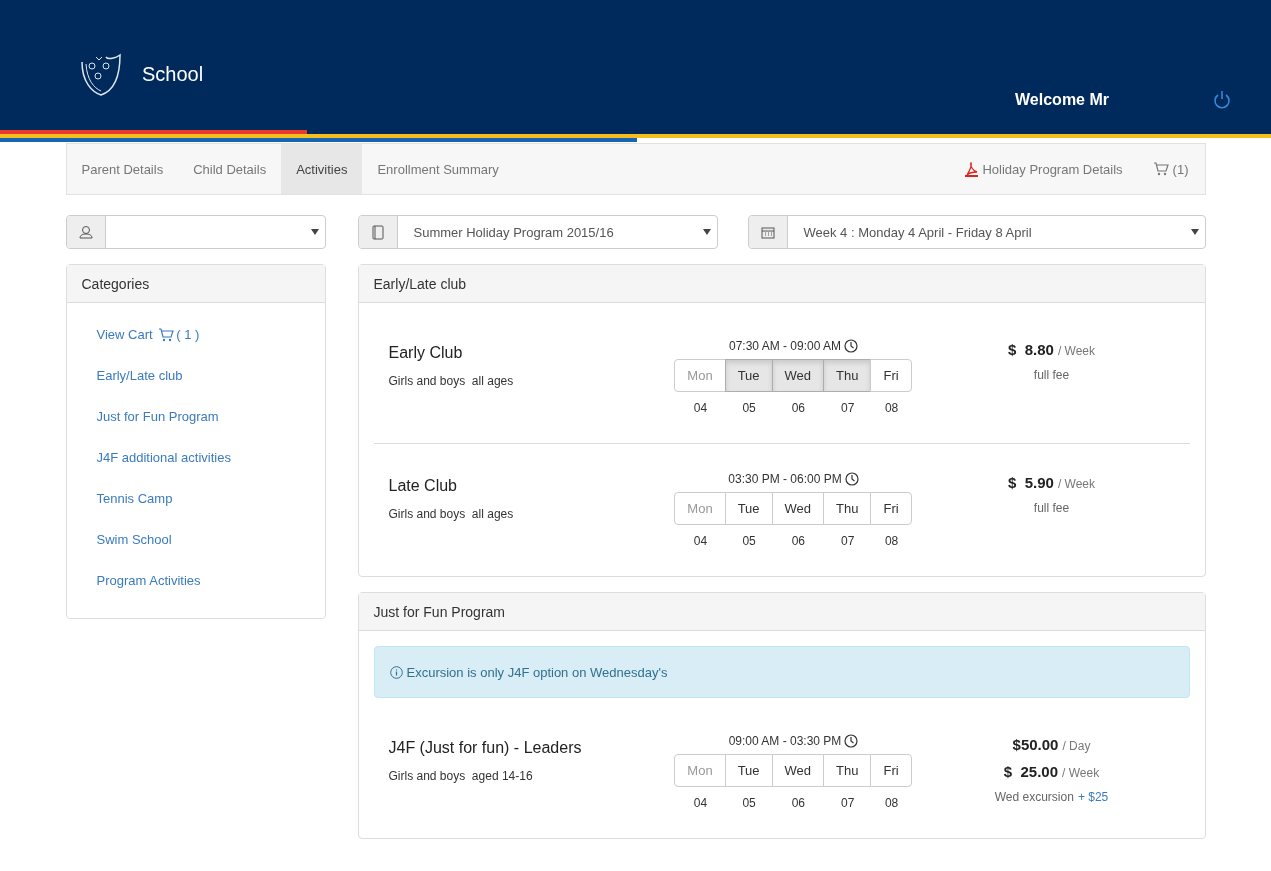 The image size is (1271, 871). What do you see at coordinates (439, 611) in the screenshot?
I see `panel-title: Just for Fun Program` at bounding box center [439, 611].